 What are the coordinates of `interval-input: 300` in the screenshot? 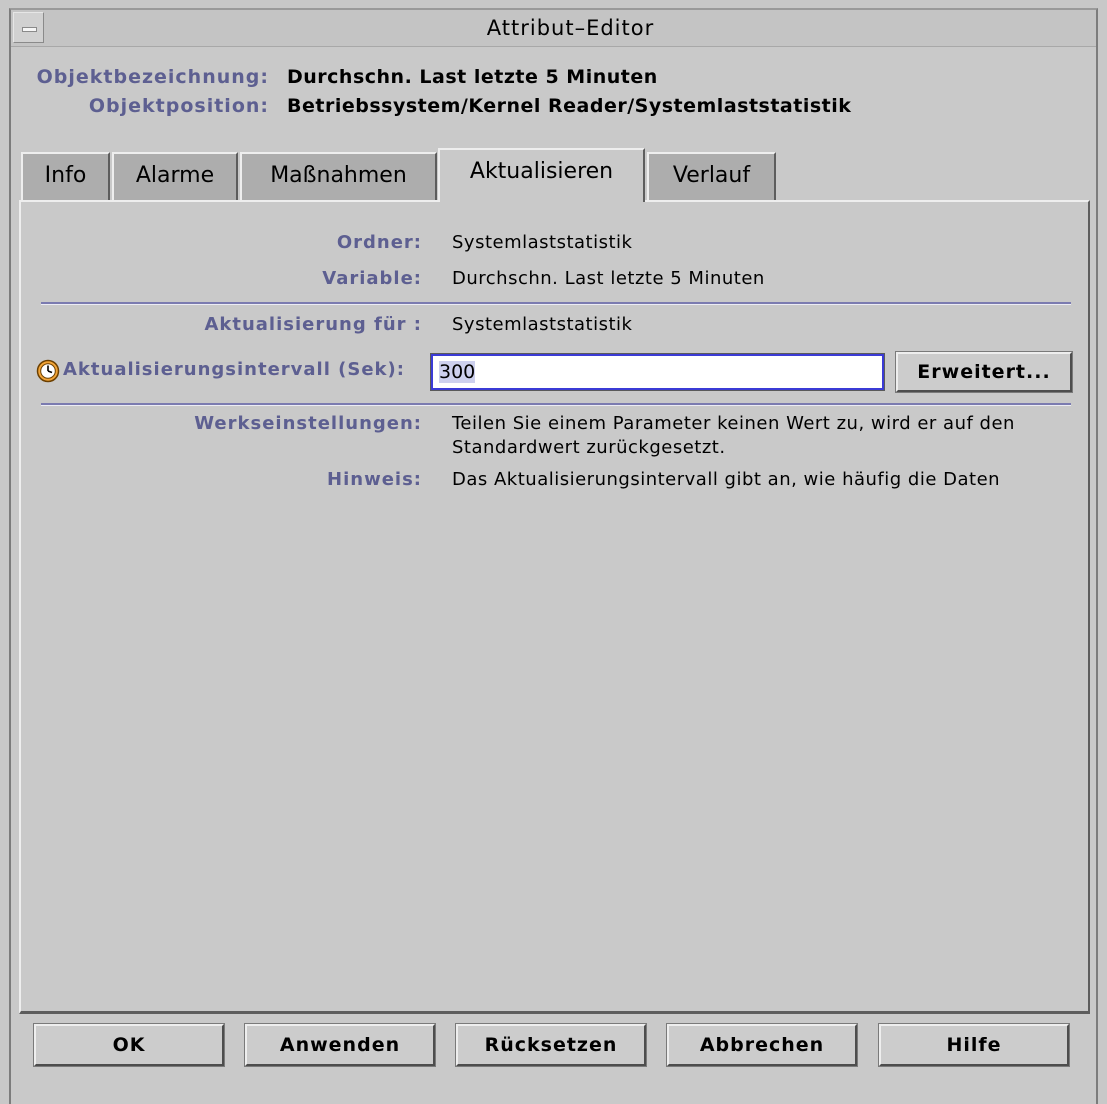 It's located at (657, 372).